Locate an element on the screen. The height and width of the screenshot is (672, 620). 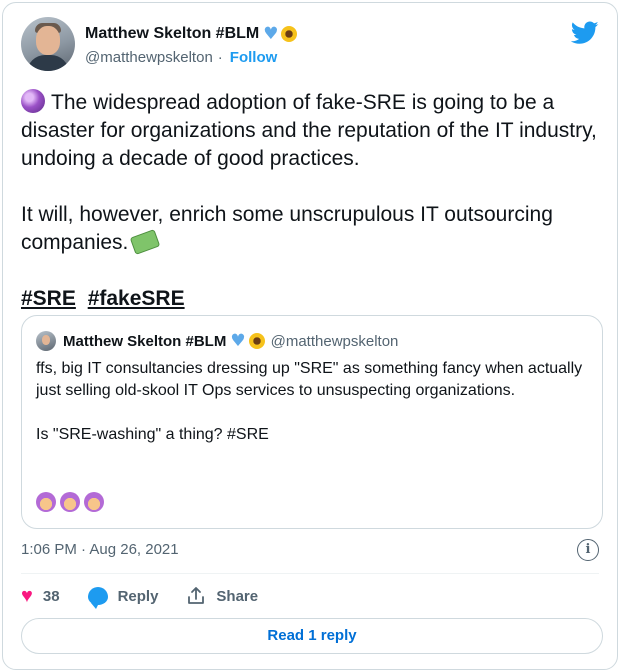
divider is located at coordinates (310, 573).